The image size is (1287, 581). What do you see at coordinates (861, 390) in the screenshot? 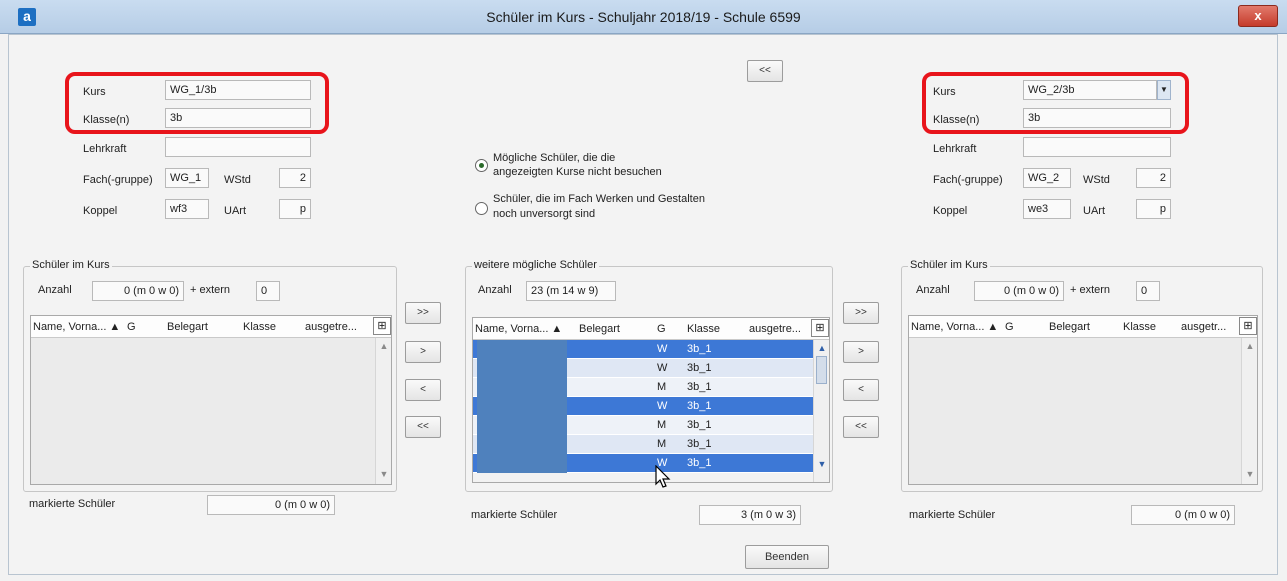
I see `move-one-left-button-2: <` at bounding box center [861, 390].